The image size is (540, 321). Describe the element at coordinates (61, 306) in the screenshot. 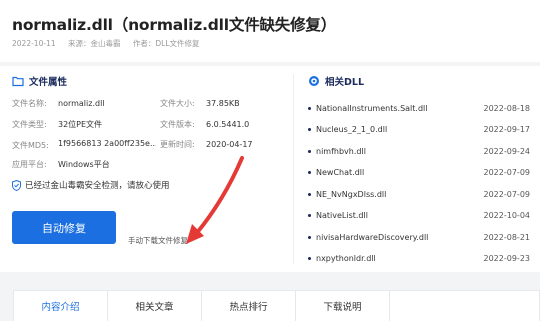

I see `tab-content-intro: 内容介绍` at that location.